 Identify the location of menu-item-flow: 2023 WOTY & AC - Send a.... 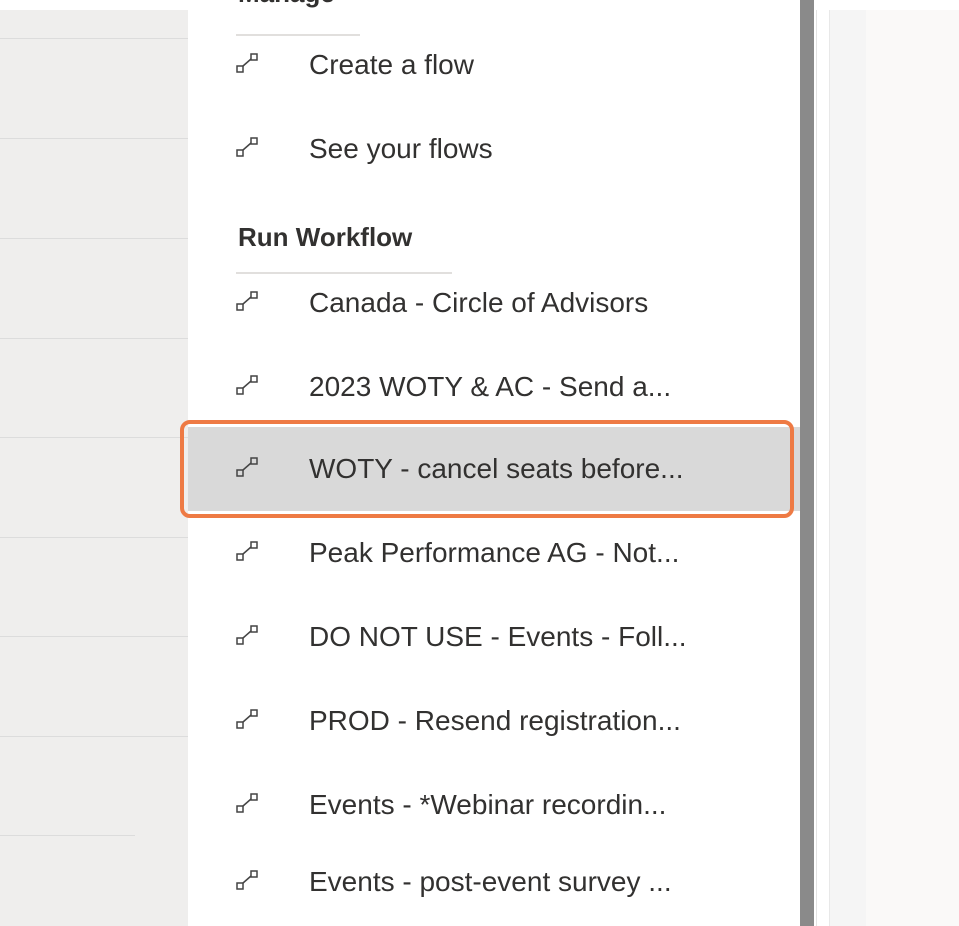
(494, 387).